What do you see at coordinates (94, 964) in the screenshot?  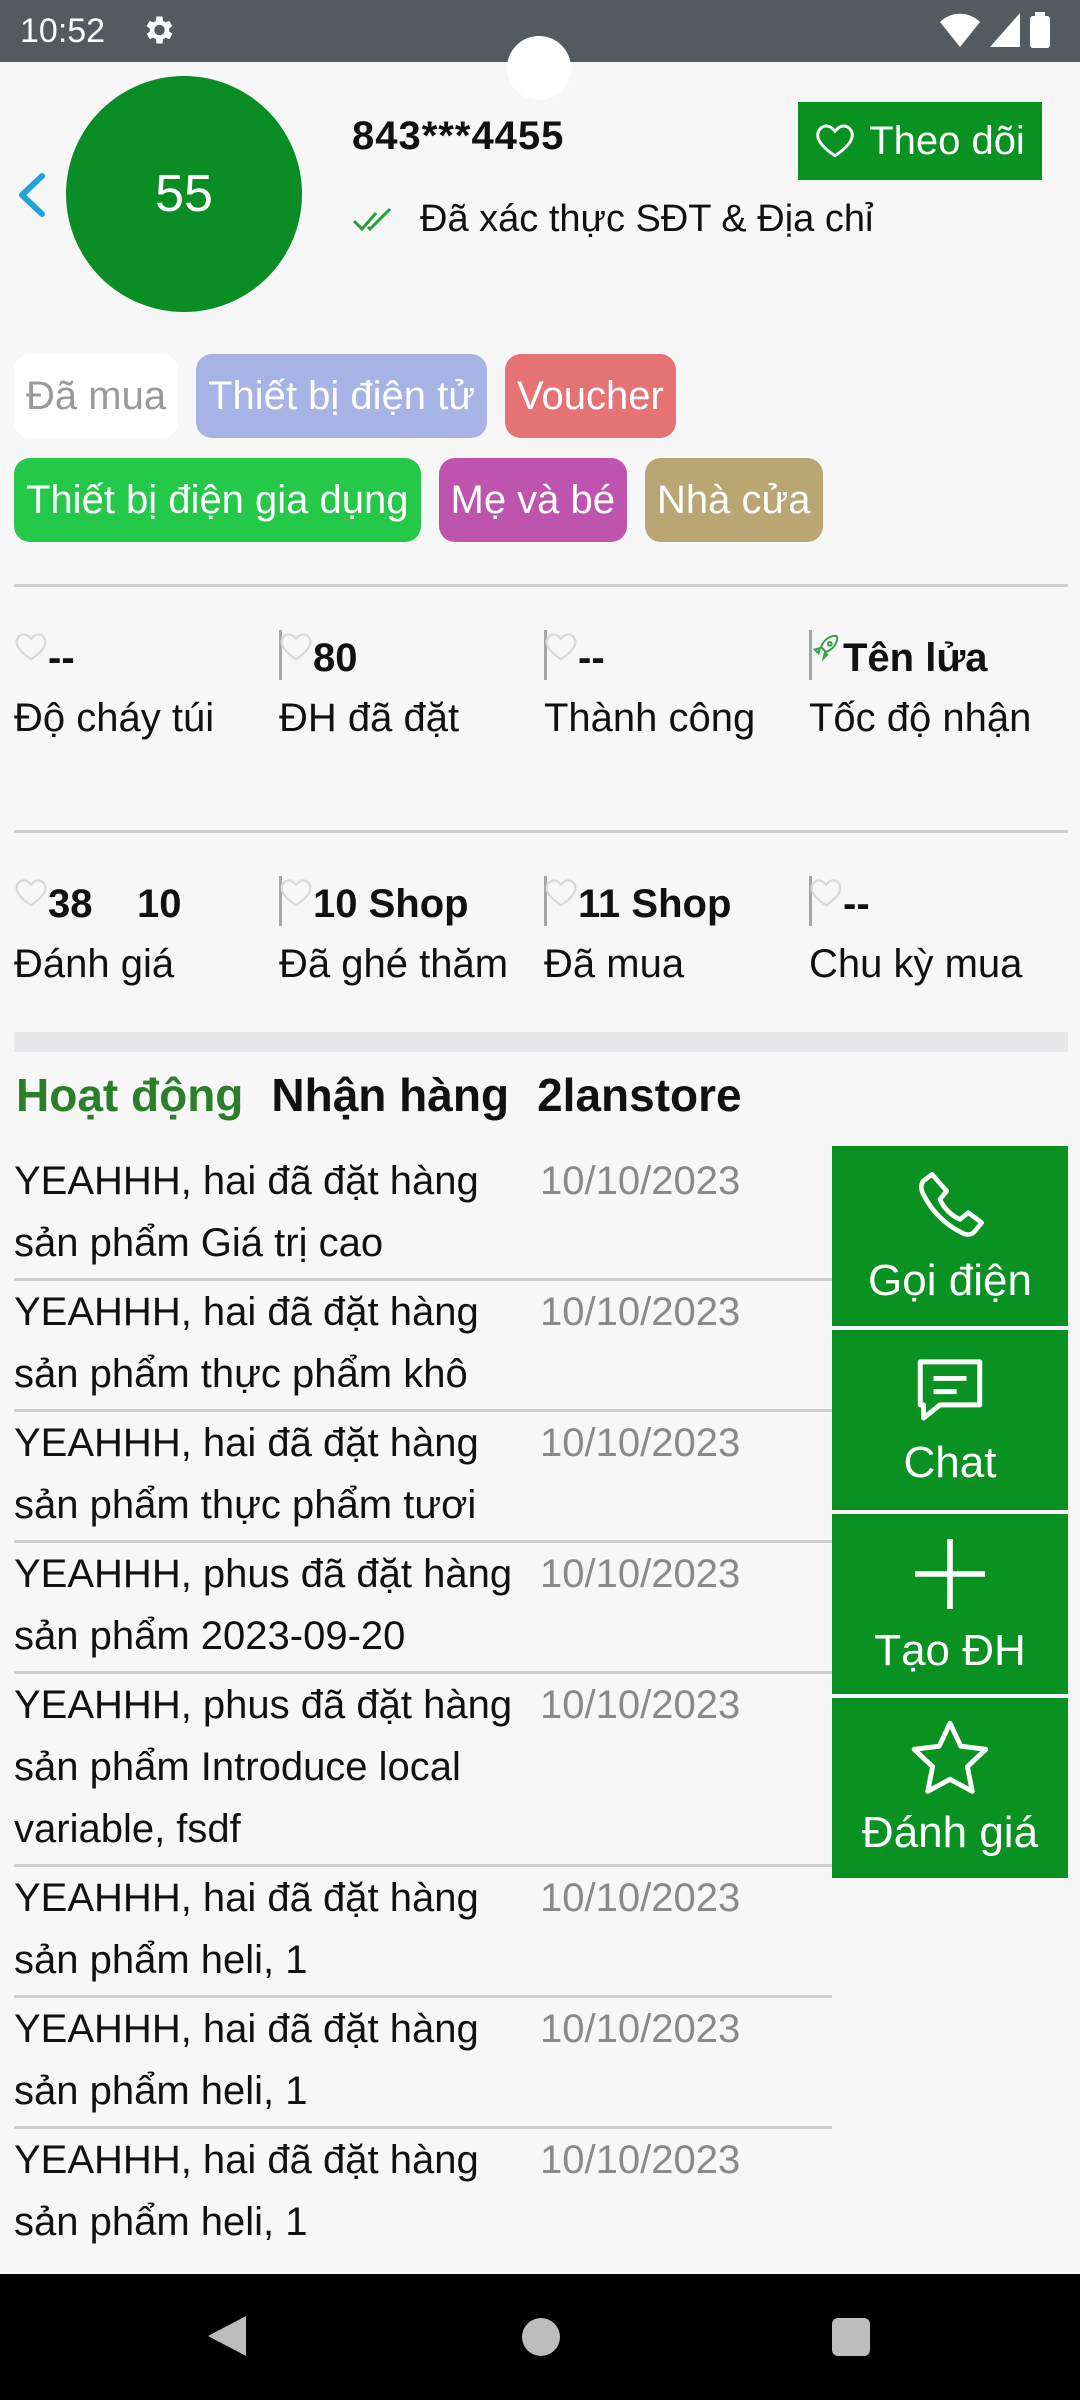 I see `stat-label: Đánh giá` at bounding box center [94, 964].